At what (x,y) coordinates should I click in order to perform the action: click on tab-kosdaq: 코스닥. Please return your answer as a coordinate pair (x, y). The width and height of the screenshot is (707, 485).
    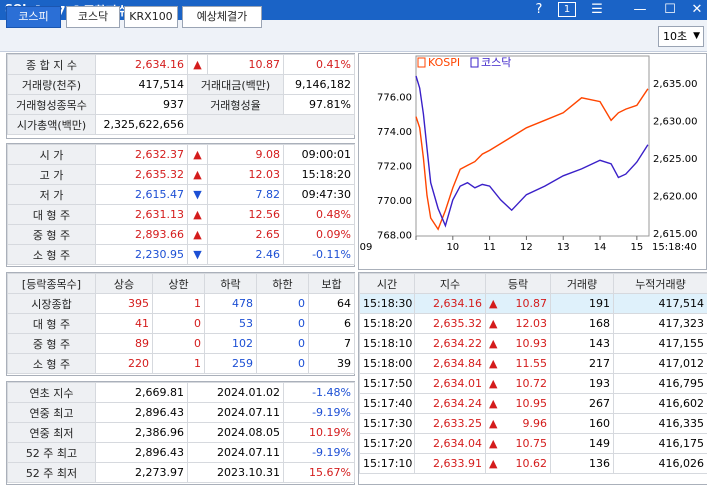
    Looking at the image, I should click on (93, 17).